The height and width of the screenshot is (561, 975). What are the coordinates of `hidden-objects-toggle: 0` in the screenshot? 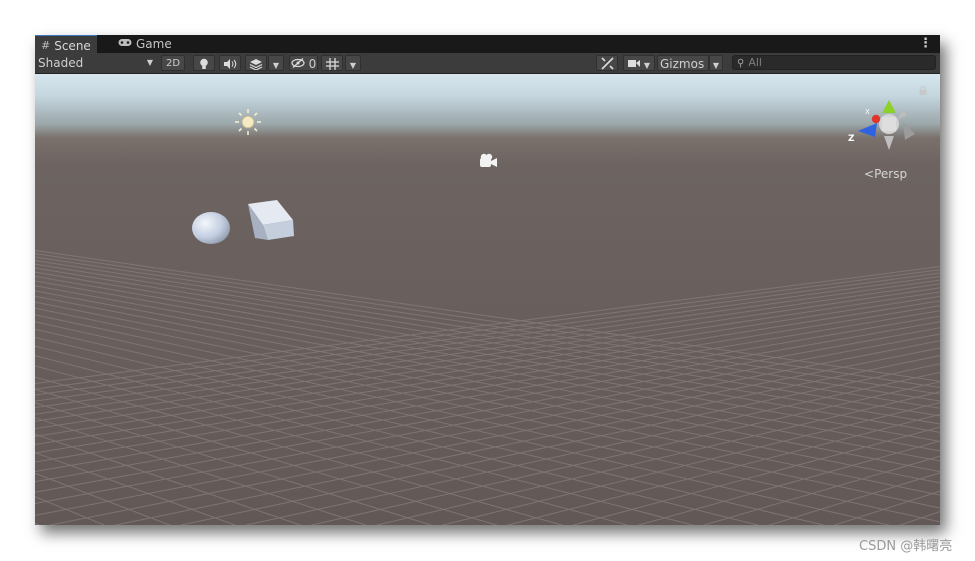 It's located at (303, 63).